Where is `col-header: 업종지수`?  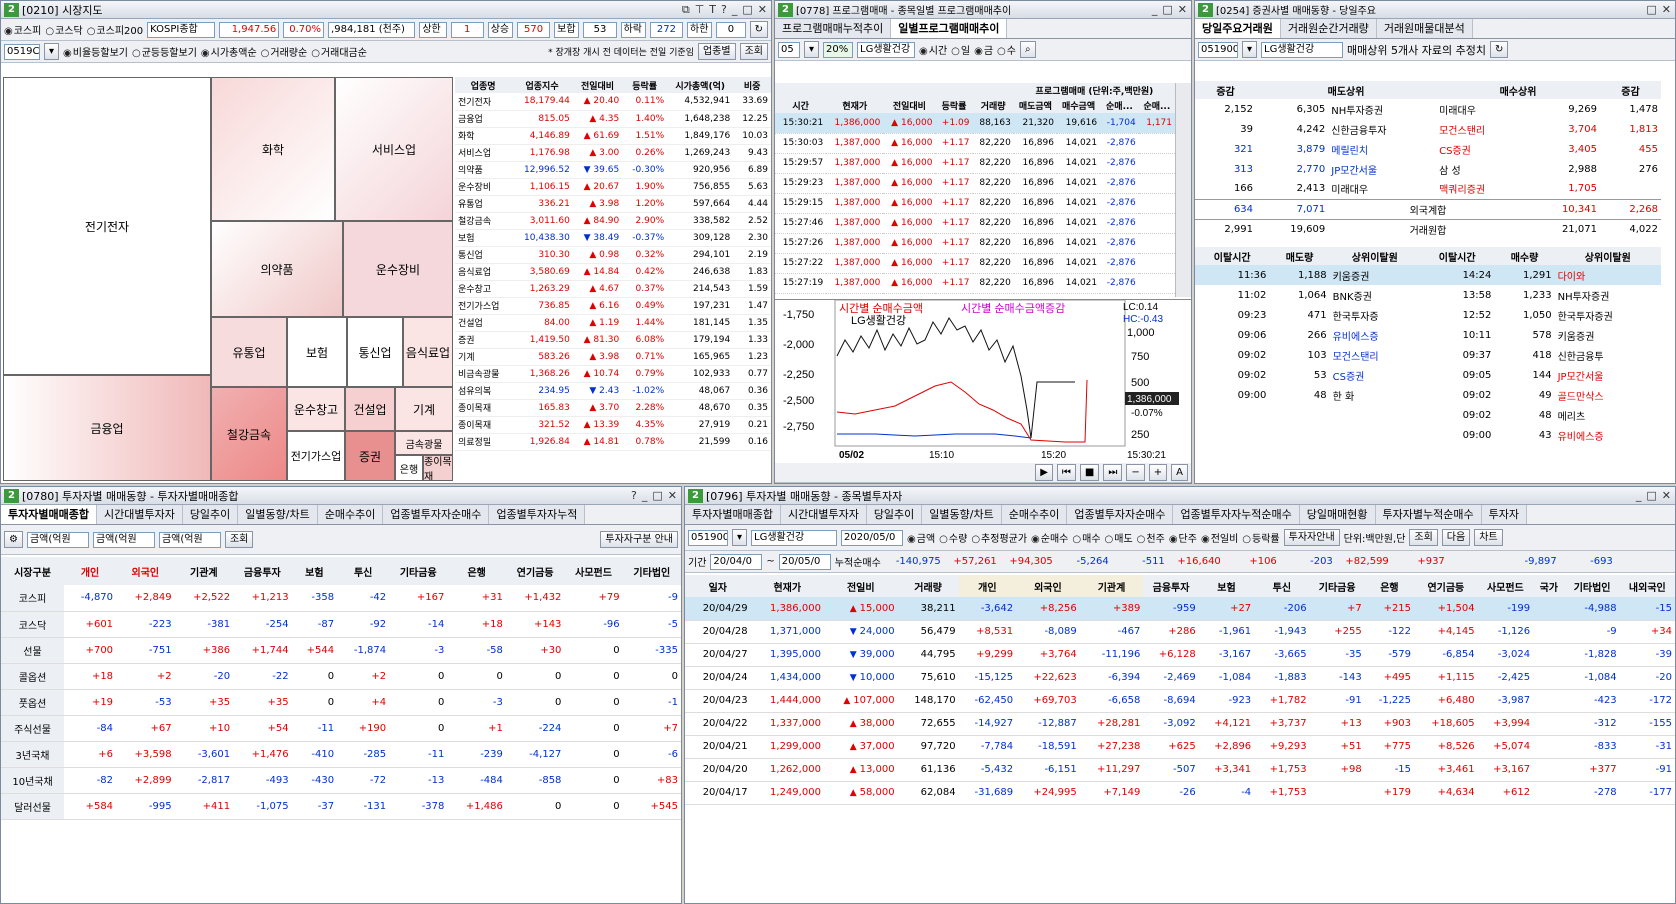
col-header: 업종지수 is located at coordinates (542, 85).